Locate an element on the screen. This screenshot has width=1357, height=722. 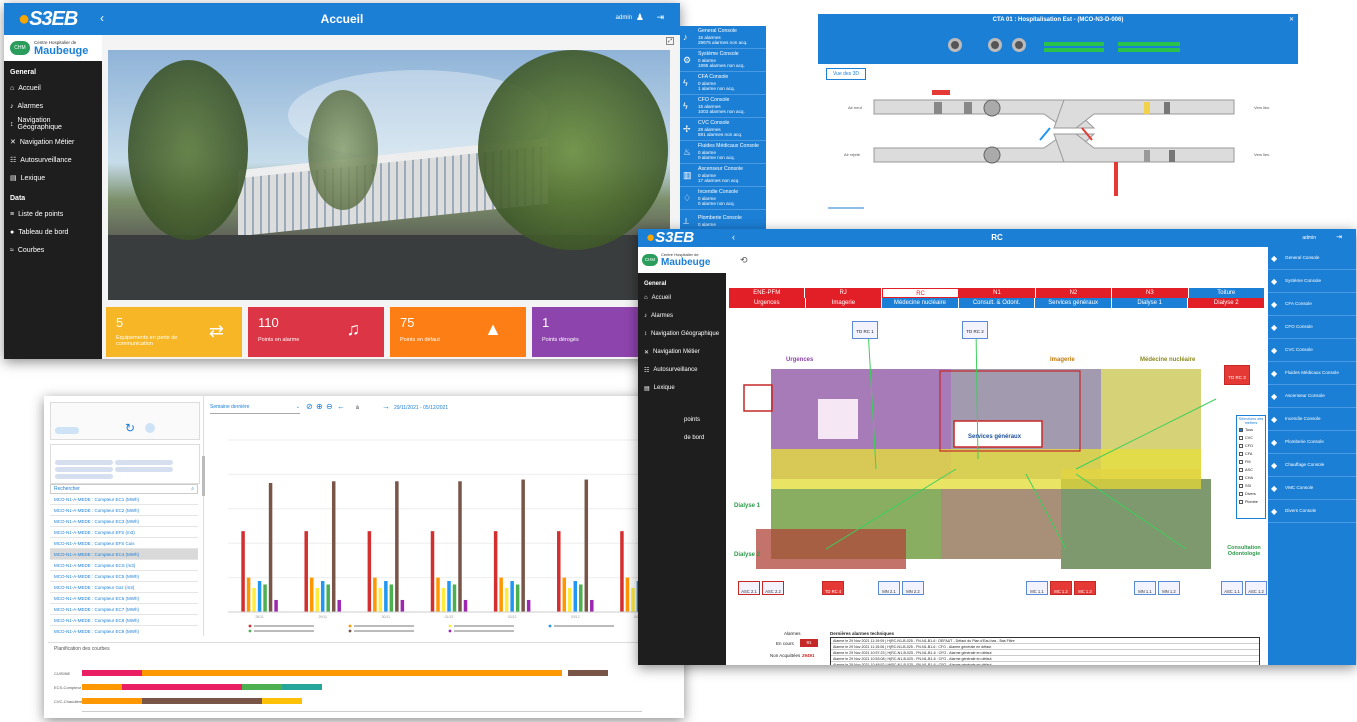
point-item: MCO-N1-A-MEDE : Compteur EC1 (MWh) is located at coordinates (124, 499).